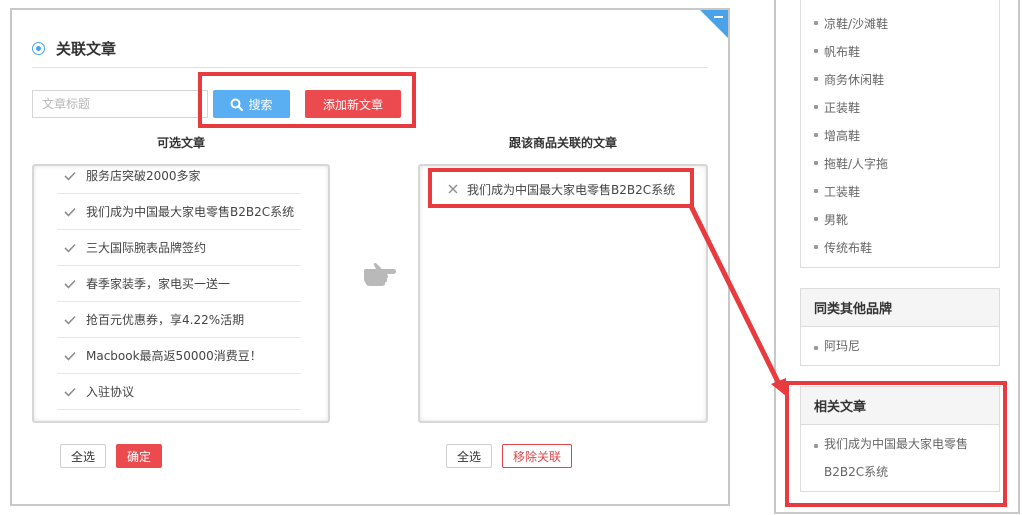 The image size is (1022, 515). I want to click on radio-icon, so click(38, 48).